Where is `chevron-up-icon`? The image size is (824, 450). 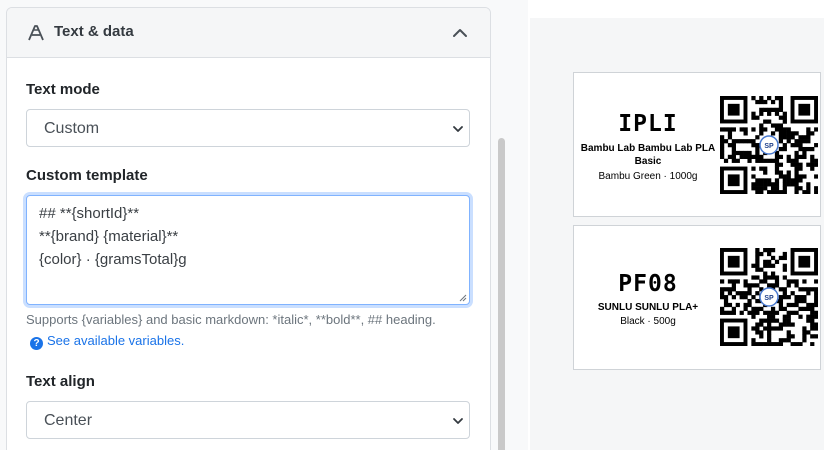 chevron-up-icon is located at coordinates (460, 33).